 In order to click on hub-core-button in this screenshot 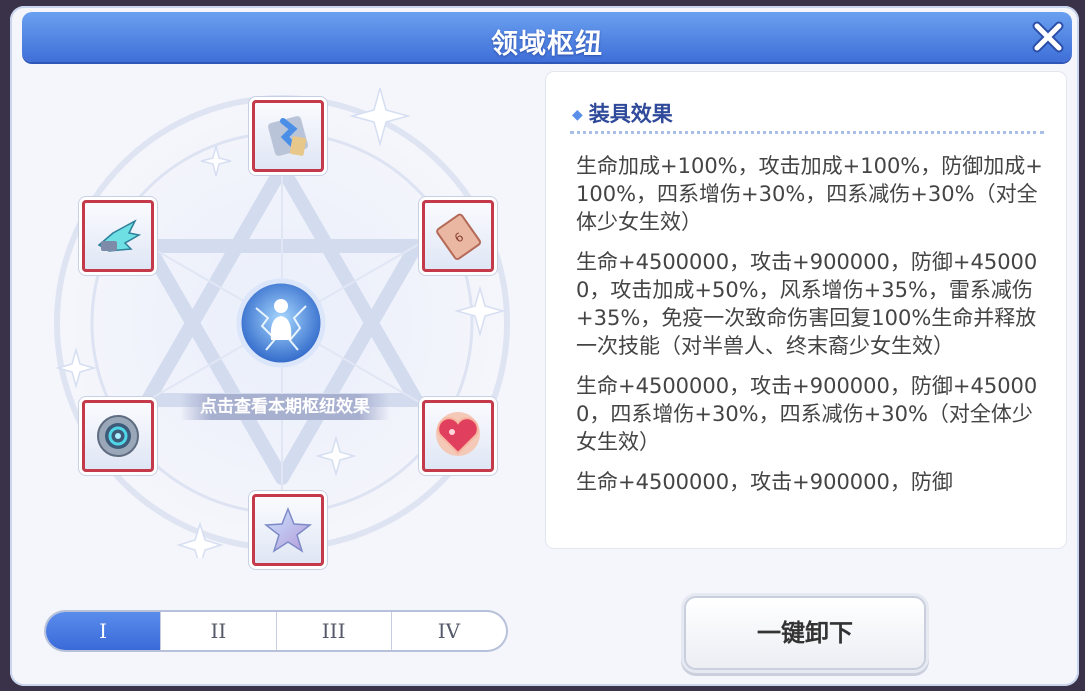, I will do `click(281, 323)`.